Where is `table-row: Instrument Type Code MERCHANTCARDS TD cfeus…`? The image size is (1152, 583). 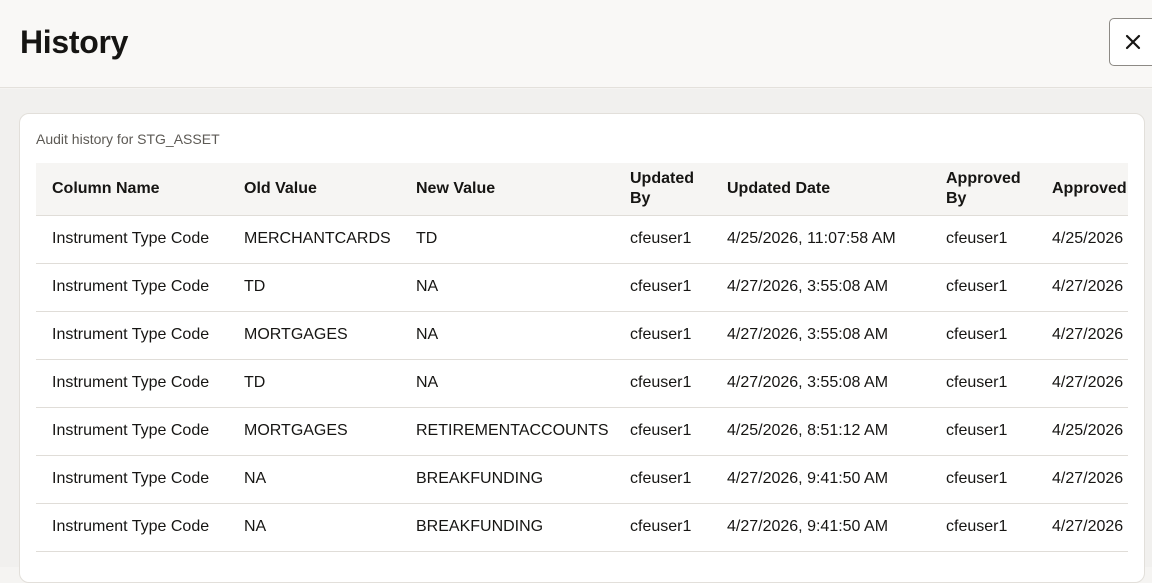
table-row: Instrument Type Code MERCHANTCARDS TD cfeus… is located at coordinates (582, 239).